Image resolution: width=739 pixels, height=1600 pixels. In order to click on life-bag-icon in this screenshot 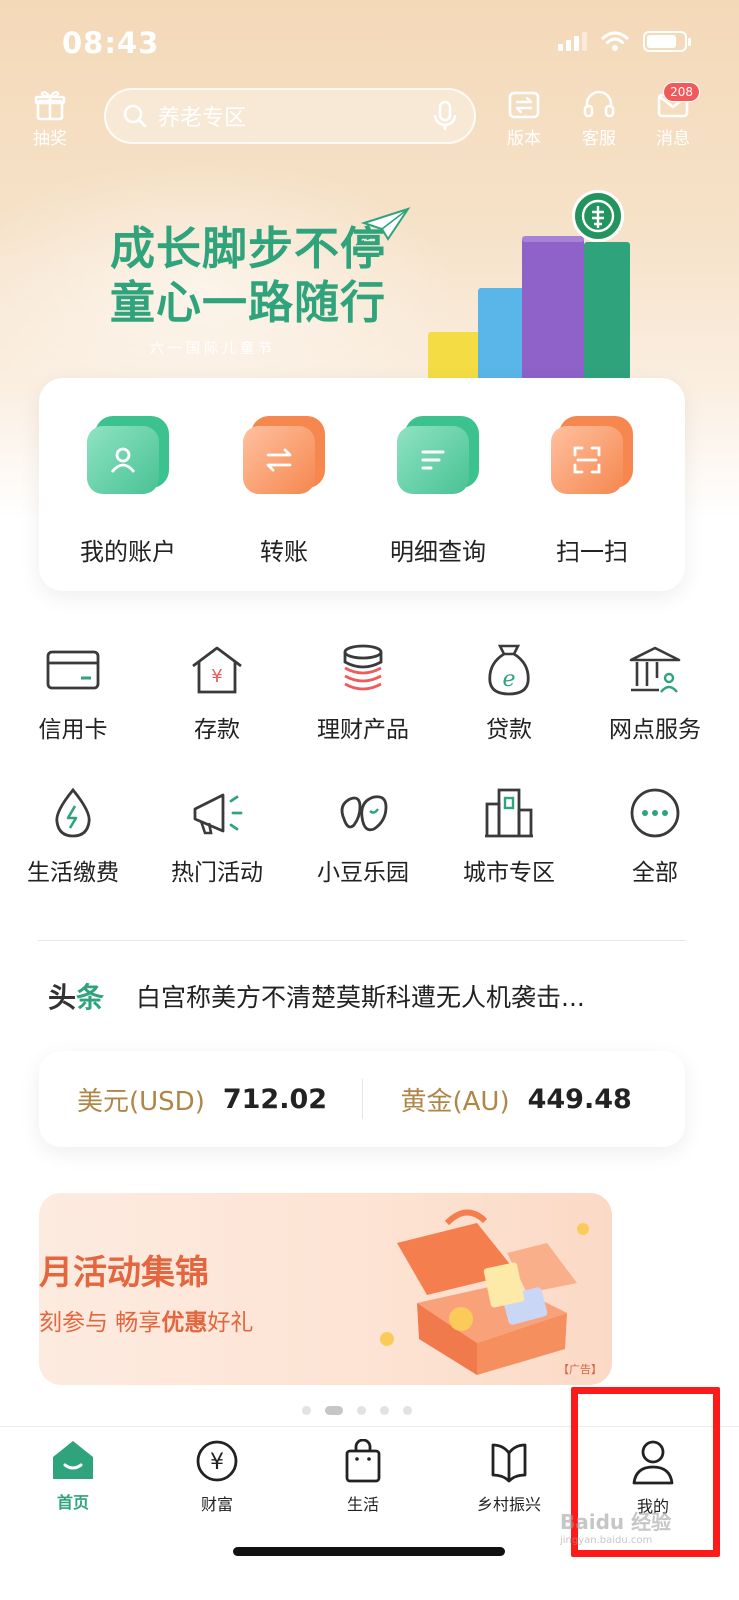, I will do `click(363, 1460)`.